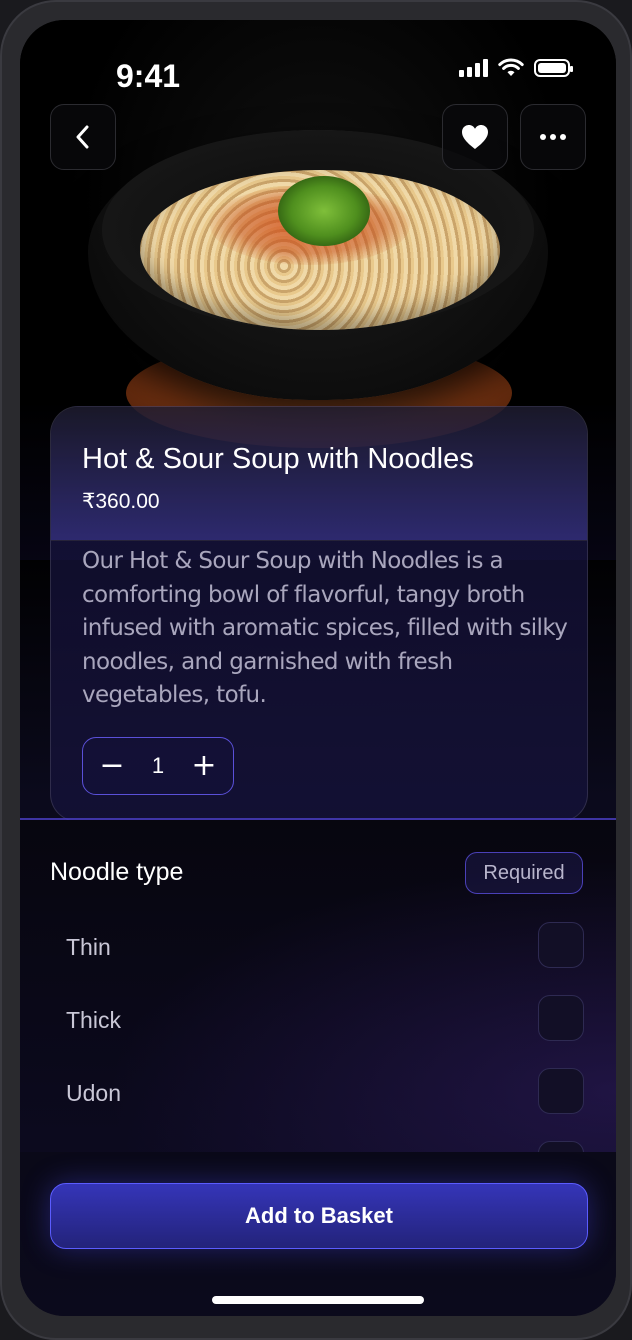  What do you see at coordinates (93, 1093) in the screenshot?
I see `option-label: Udon` at bounding box center [93, 1093].